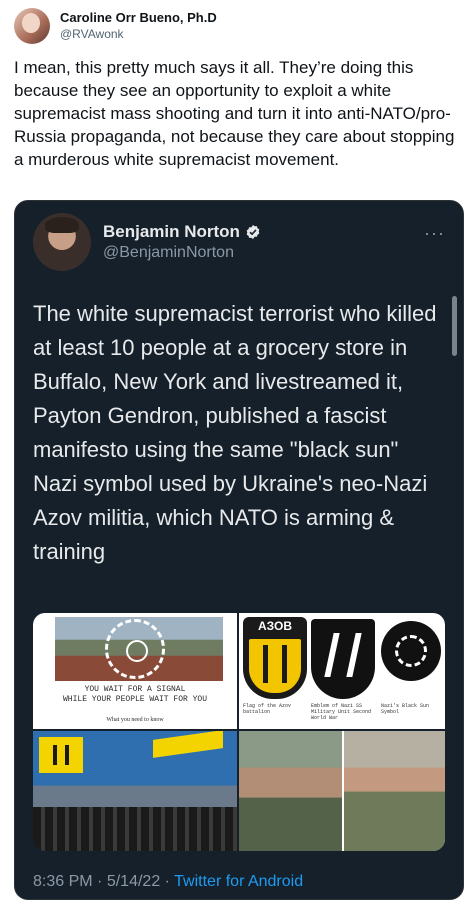 The image size is (476, 900). I want to click on image-caption: YOU WAIT FOR A SIGNAL, so click(135, 689).